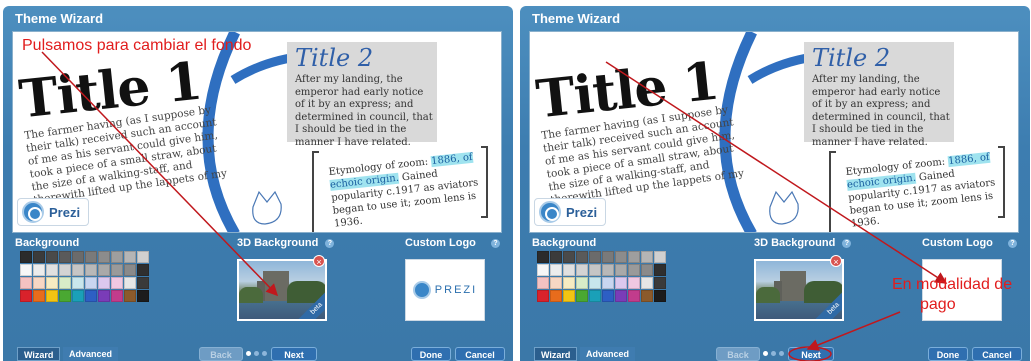  I want to click on custom-logo-box: PREZI, so click(445, 290).